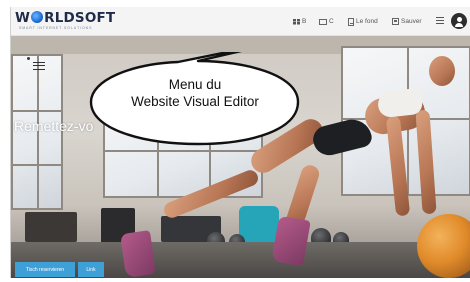 The width and height of the screenshot is (470, 282). What do you see at coordinates (440, 20) in the screenshot?
I see `hamburger-menu-icon` at bounding box center [440, 20].